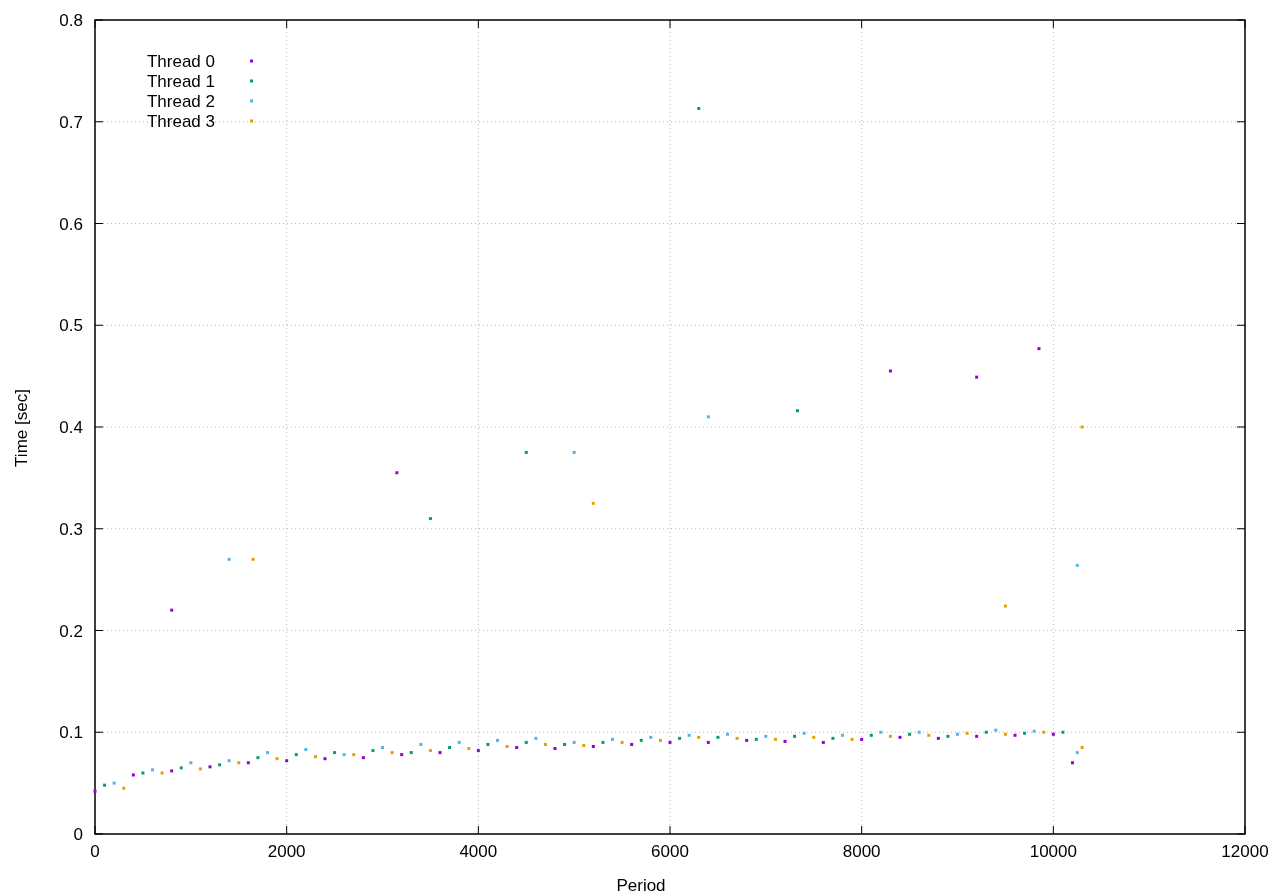 The height and width of the screenshot is (896, 1280). What do you see at coordinates (71, 733) in the screenshot?
I see `y-axis-tick-label: 0.1` at bounding box center [71, 733].